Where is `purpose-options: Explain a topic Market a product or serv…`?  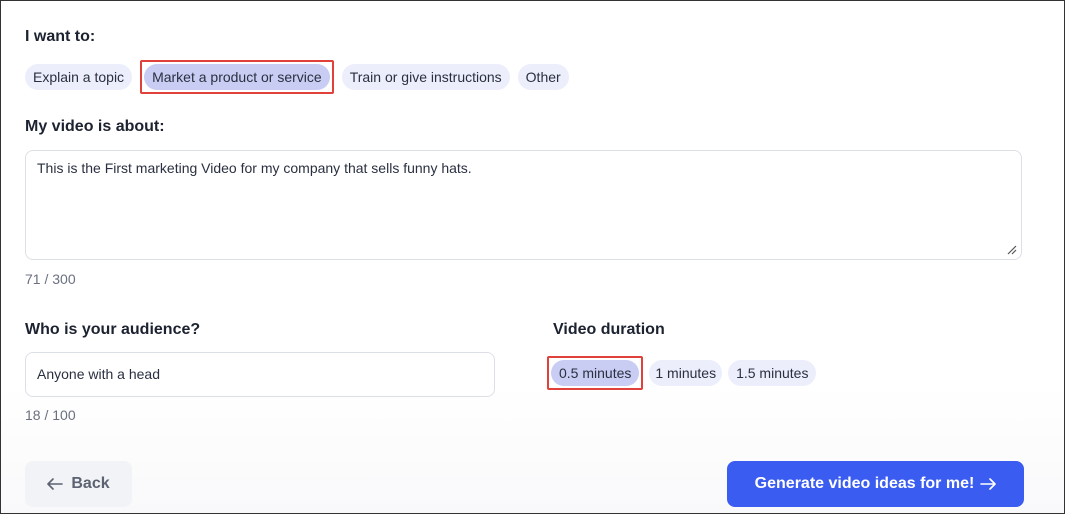
purpose-options: Explain a topic Market a product or serv… is located at coordinates (297, 77).